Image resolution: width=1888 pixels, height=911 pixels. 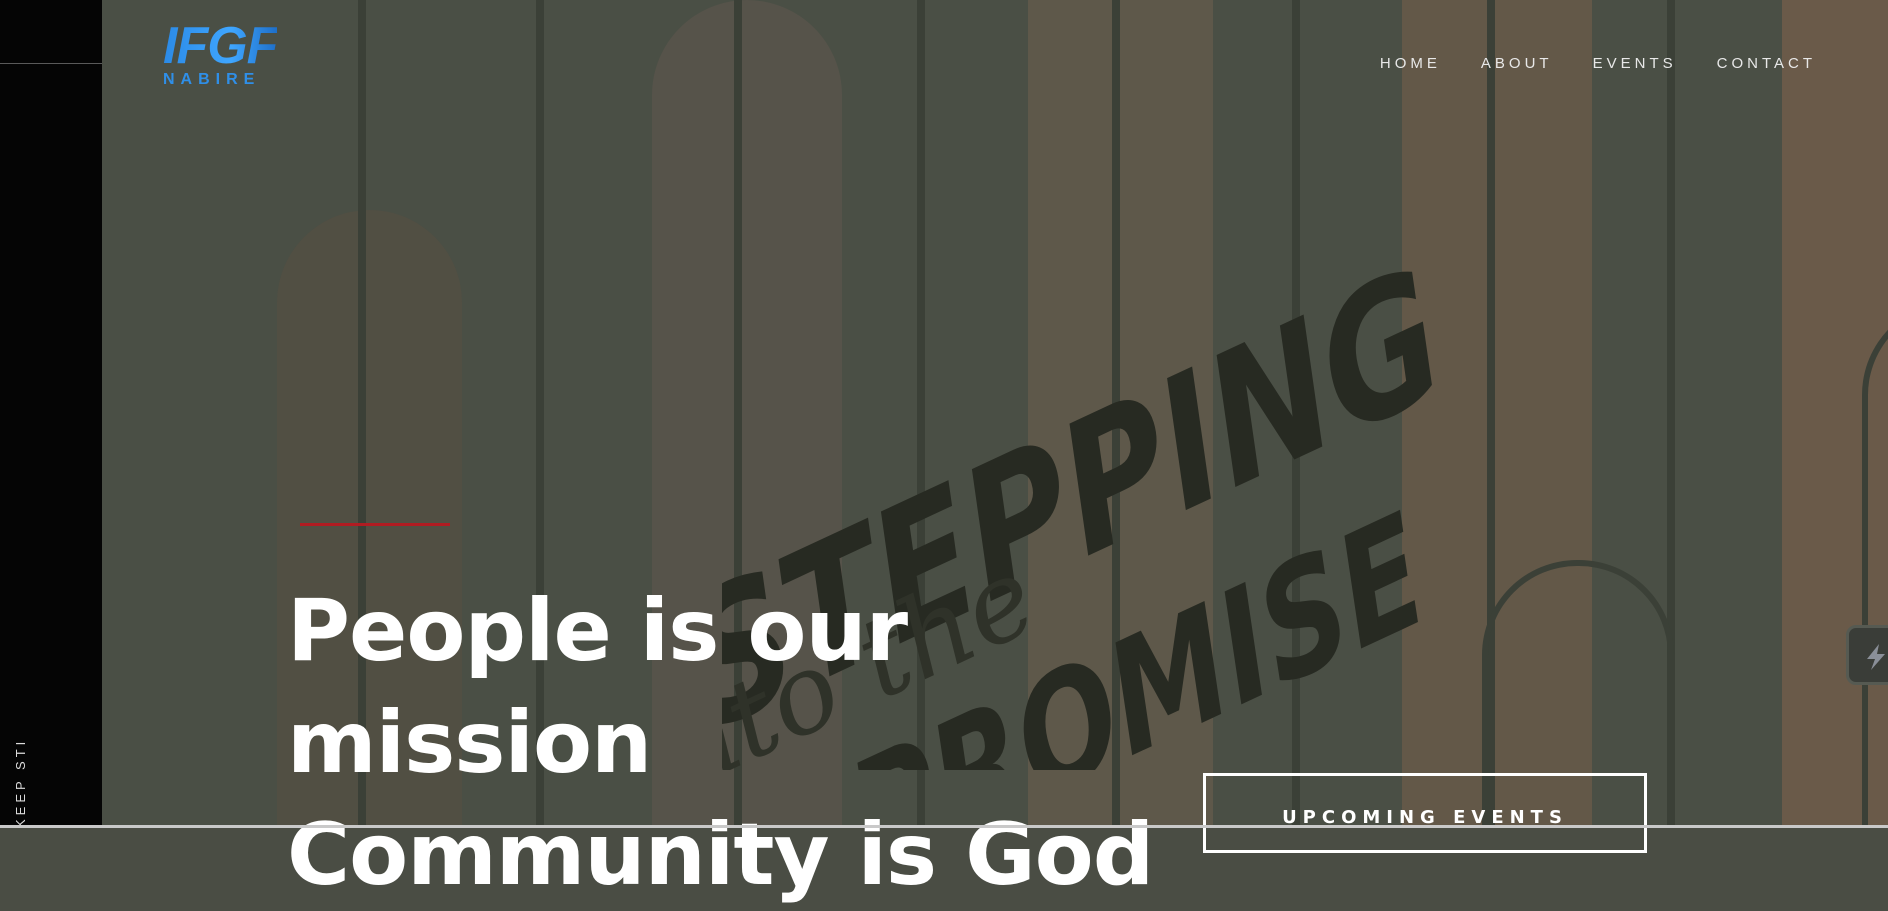 What do you see at coordinates (220, 46) in the screenshot?
I see `logo-wordmark: IFGF` at bounding box center [220, 46].